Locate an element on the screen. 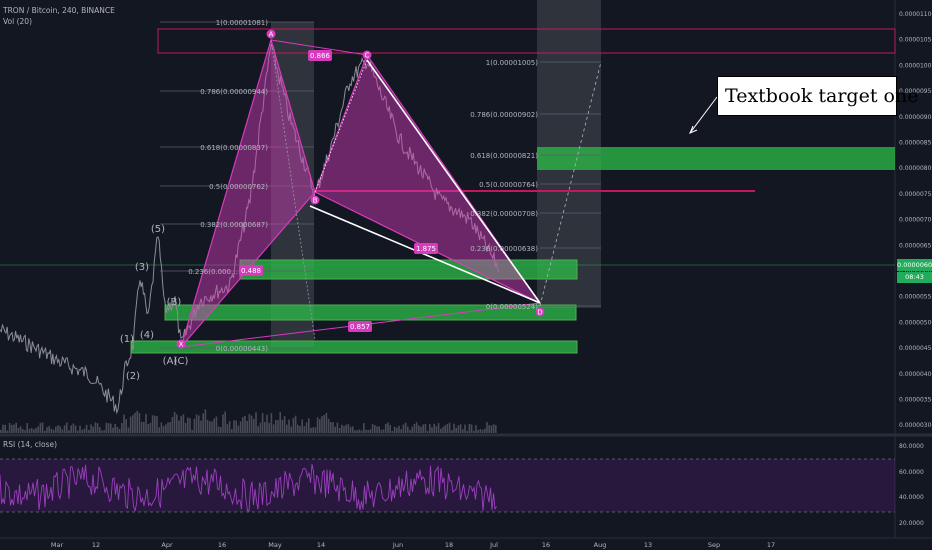  price-tick: 0.00000400 is located at coordinates (915, 374).